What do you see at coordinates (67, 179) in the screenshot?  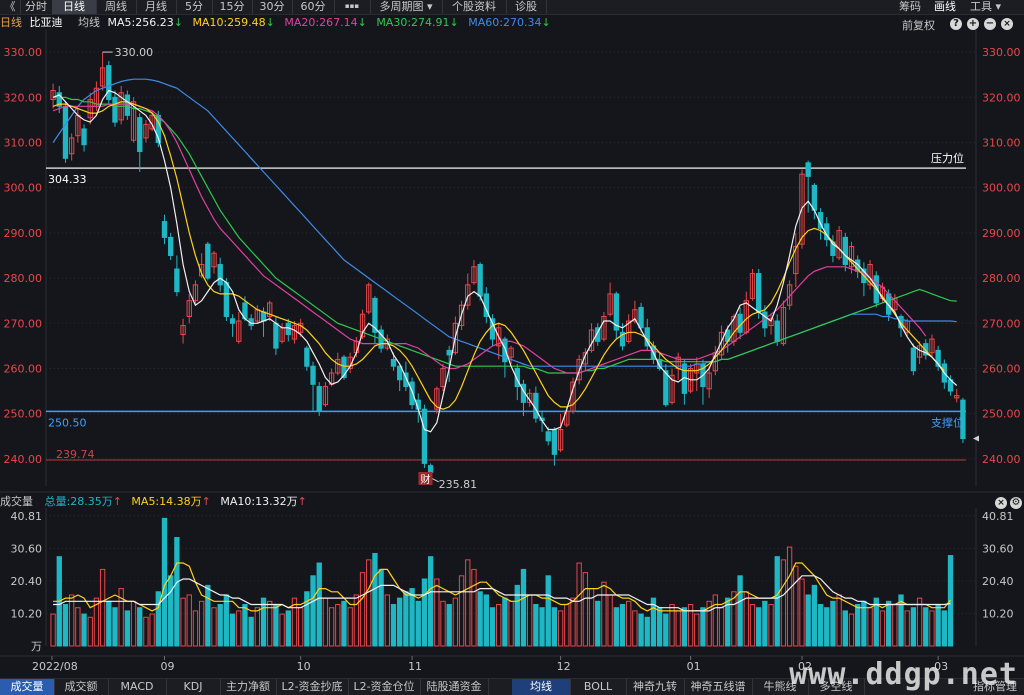 I see `resistance-value: 304.33` at bounding box center [67, 179].